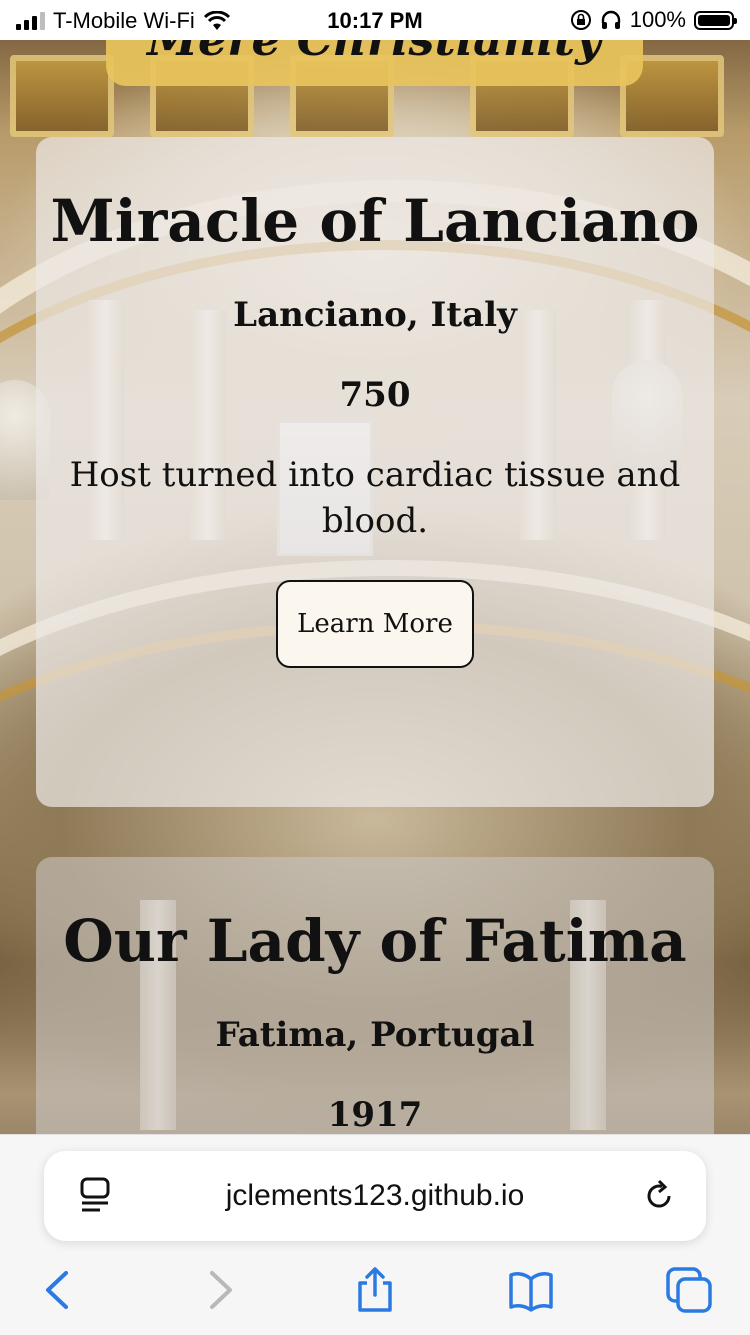 The height and width of the screenshot is (1335, 750). I want to click on url-text: jclements123.github.io, so click(375, 1196).